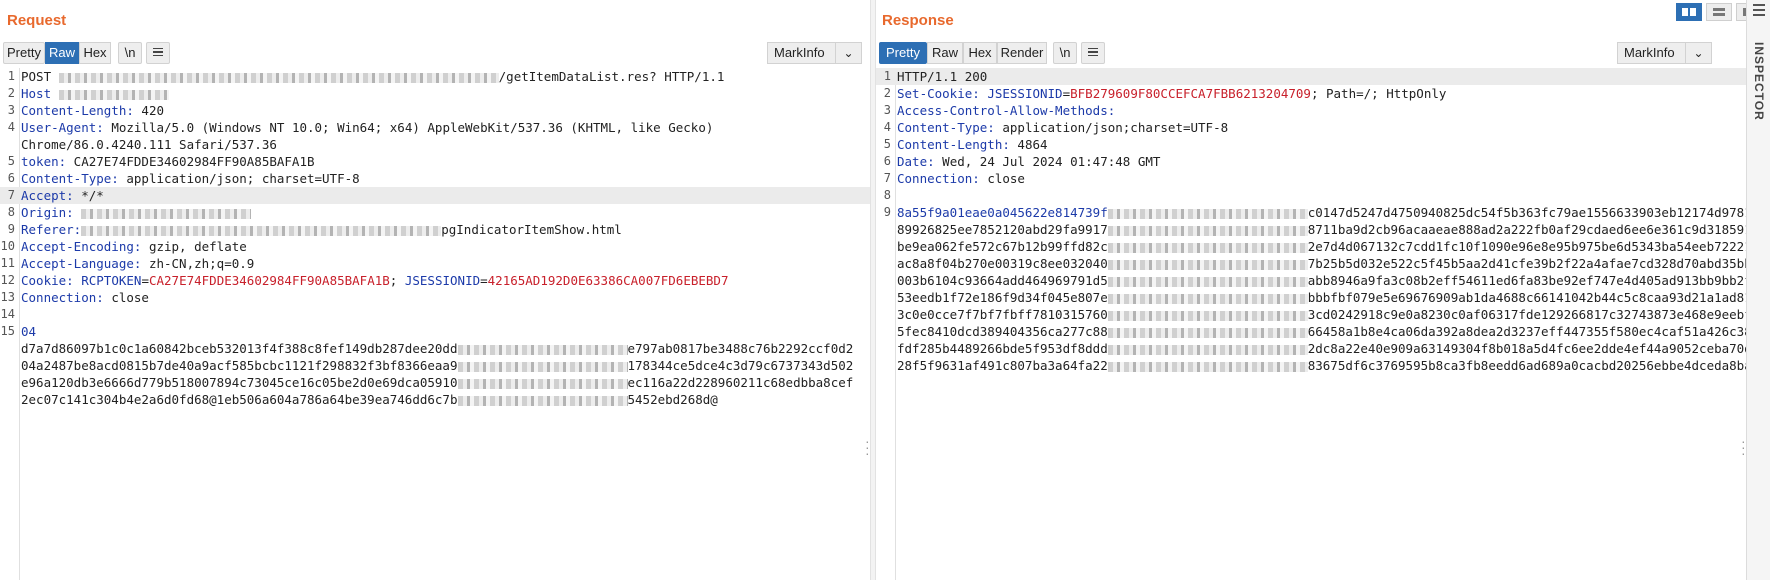 The width and height of the screenshot is (1770, 580). Describe the element at coordinates (445, 93) in the screenshot. I see `line-text: Host` at that location.